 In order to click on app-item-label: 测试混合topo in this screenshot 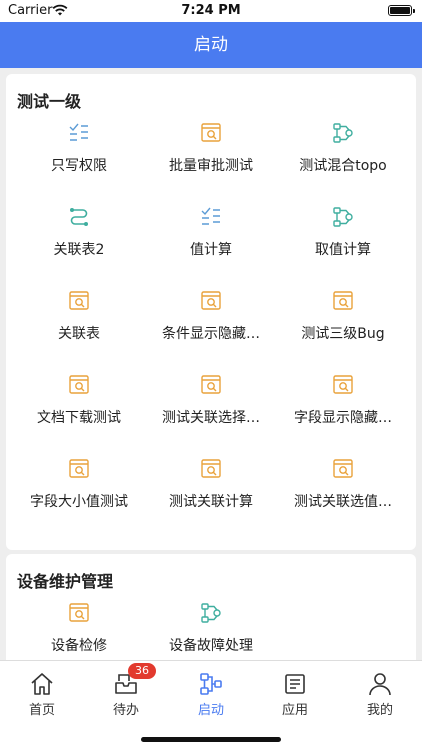, I will do `click(343, 166)`.